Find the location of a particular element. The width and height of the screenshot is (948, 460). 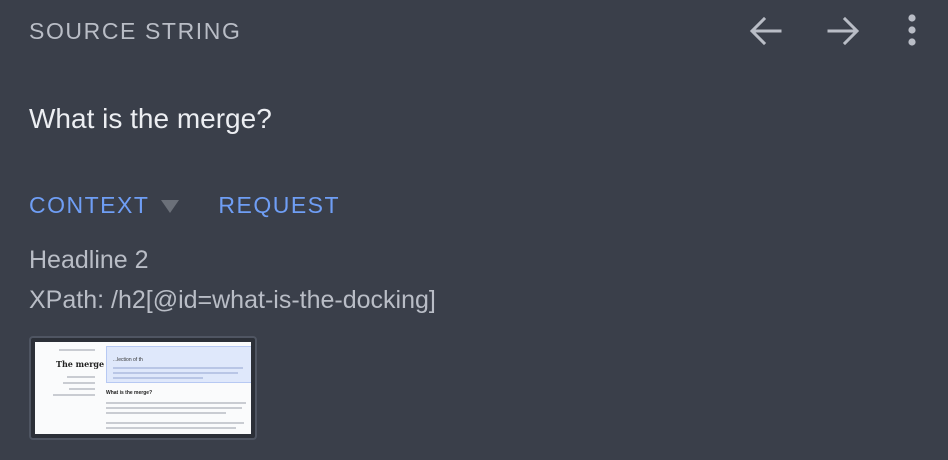

thumb-body-heading: What is the merge? is located at coordinates (129, 393).